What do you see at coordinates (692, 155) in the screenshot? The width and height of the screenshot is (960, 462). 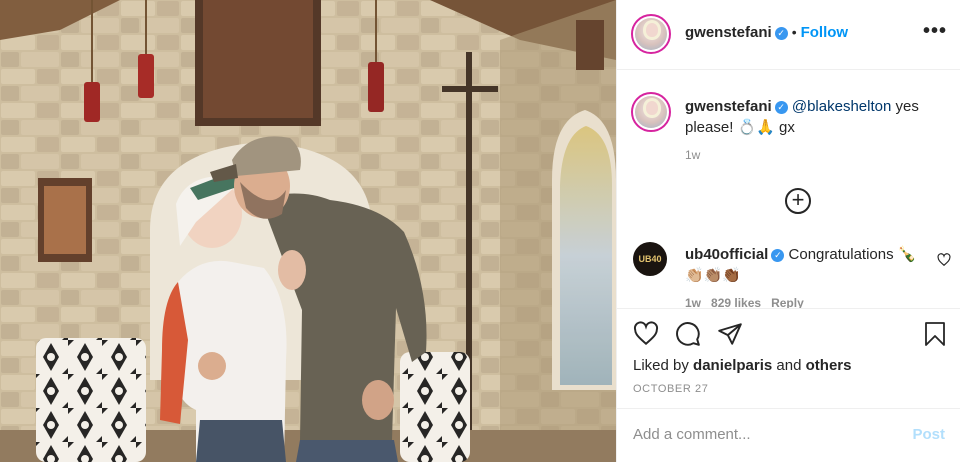 I see `caption-time: 1w` at bounding box center [692, 155].